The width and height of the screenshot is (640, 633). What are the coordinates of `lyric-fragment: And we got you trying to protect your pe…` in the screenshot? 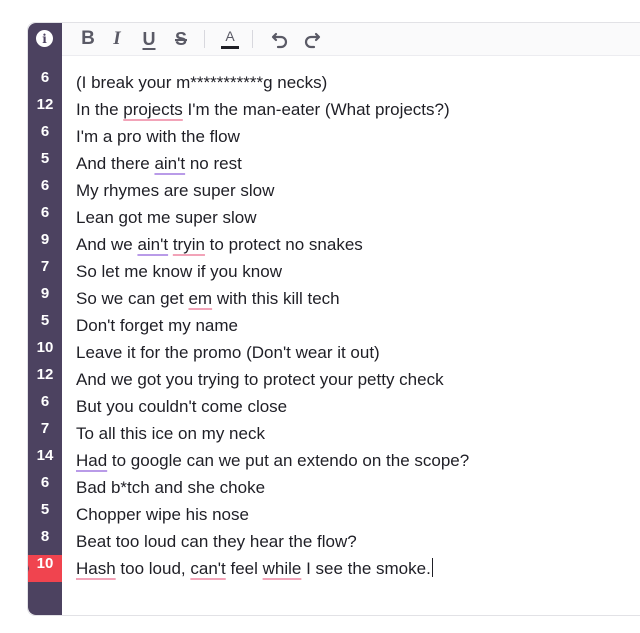 It's located at (260, 379).